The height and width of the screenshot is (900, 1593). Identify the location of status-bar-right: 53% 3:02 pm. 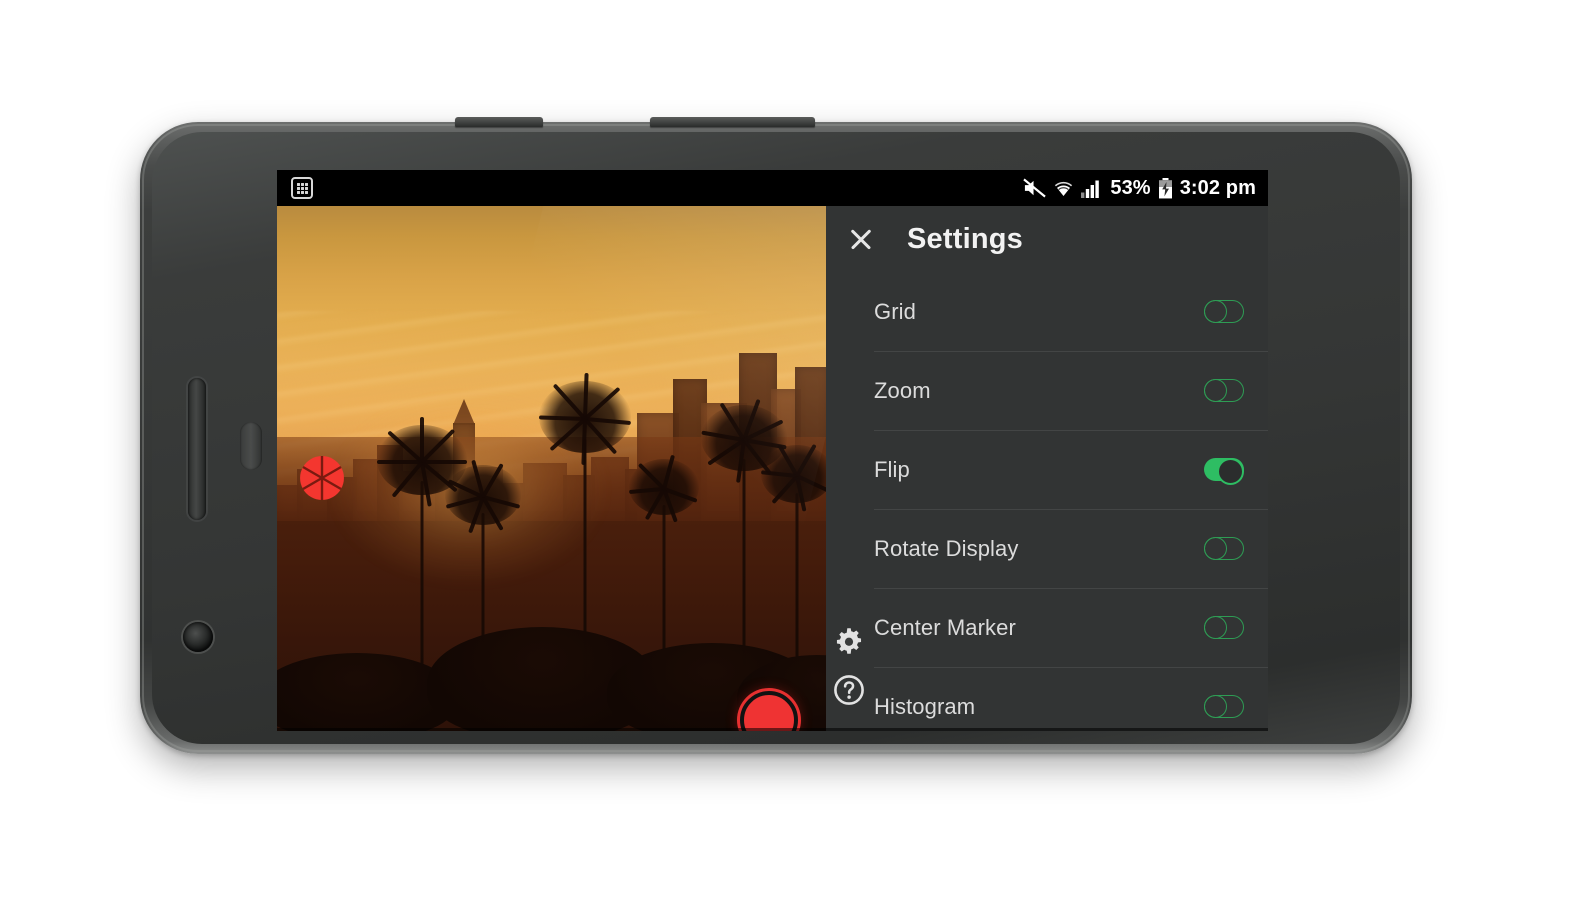
(1139, 188).